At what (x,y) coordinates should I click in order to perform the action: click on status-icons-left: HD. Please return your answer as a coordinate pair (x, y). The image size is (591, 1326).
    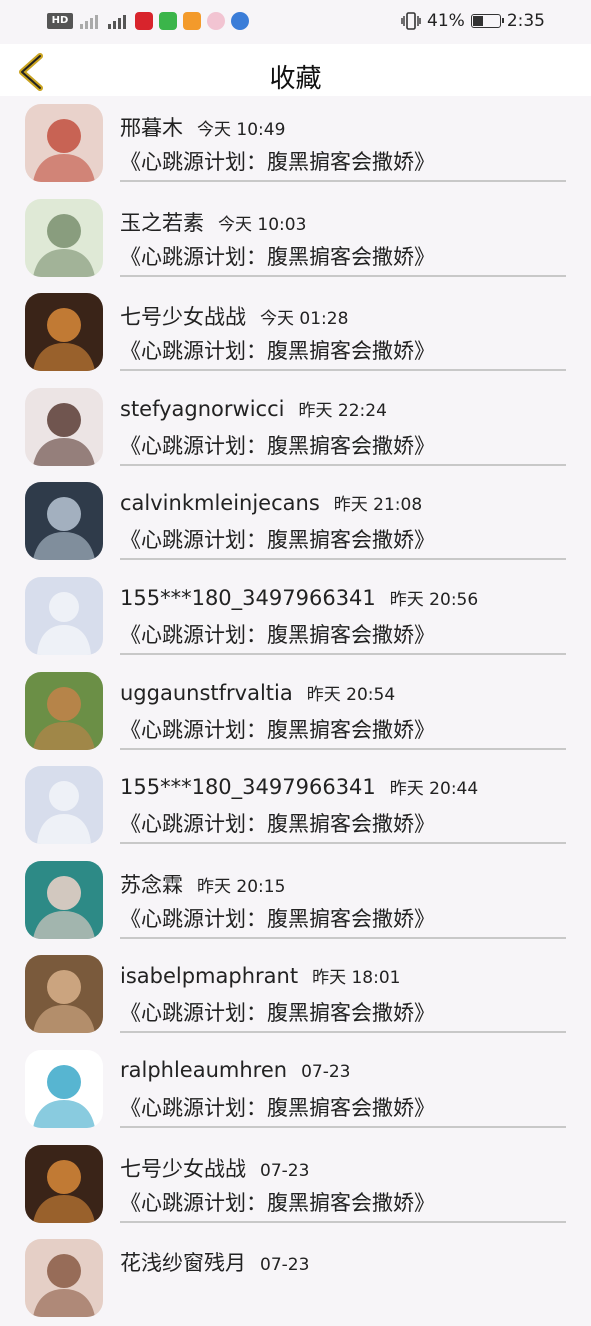
    Looking at the image, I should click on (148, 21).